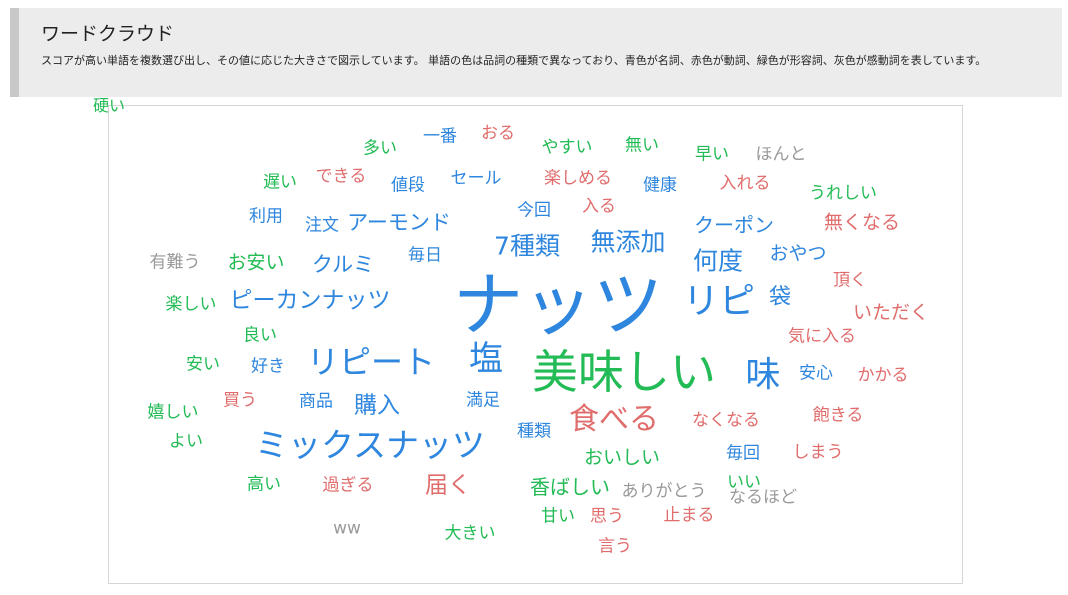 The image size is (1068, 595). I want to click on word-noun: 塩, so click(486, 359).